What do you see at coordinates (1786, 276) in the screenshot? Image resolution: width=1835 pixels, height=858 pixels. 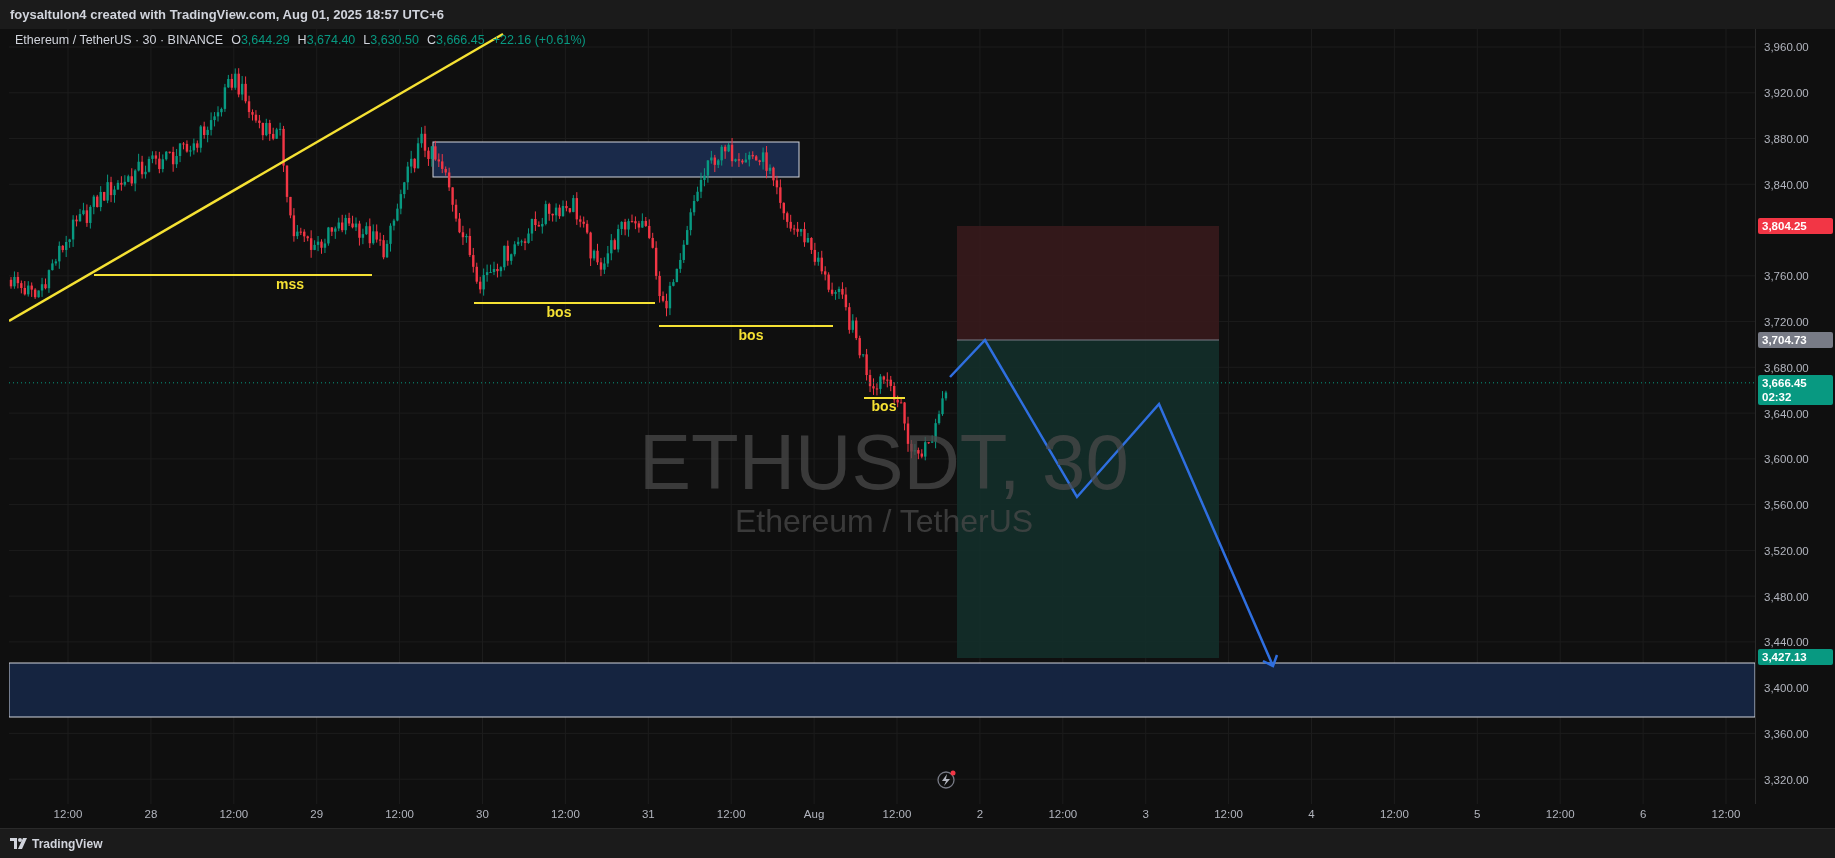 I see `price-tick: 3,760.00` at bounding box center [1786, 276].